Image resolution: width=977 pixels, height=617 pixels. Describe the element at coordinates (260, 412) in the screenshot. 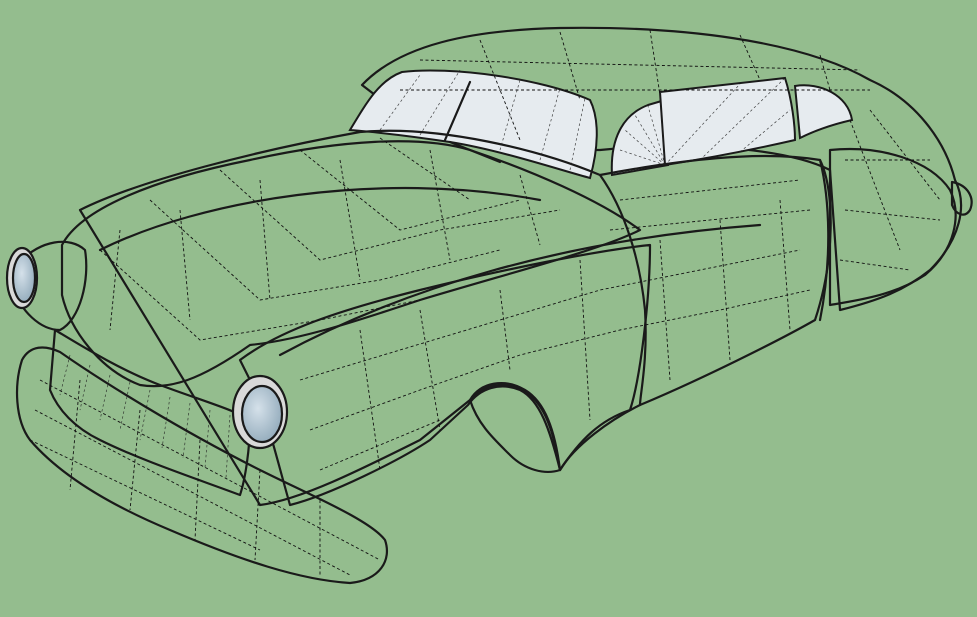

I see `headlight-right-icon` at that location.